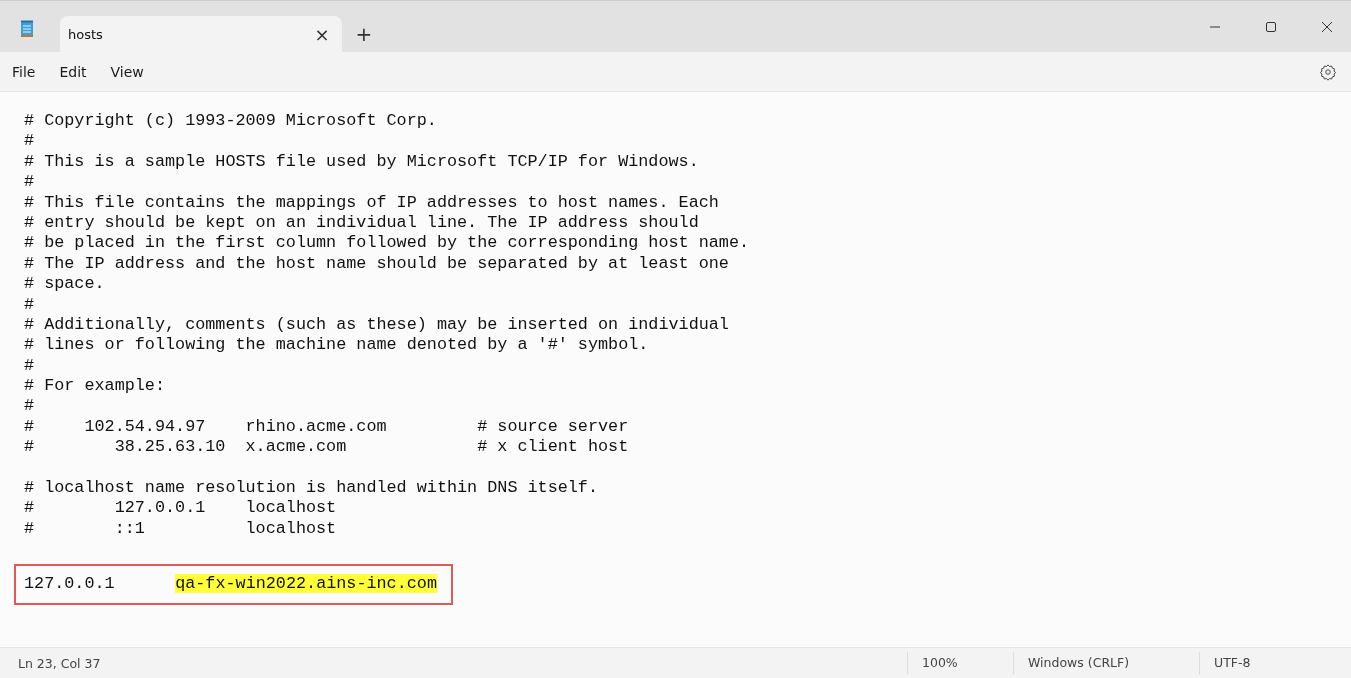 The image size is (1351, 678). I want to click on settings-icon, so click(1328, 71).